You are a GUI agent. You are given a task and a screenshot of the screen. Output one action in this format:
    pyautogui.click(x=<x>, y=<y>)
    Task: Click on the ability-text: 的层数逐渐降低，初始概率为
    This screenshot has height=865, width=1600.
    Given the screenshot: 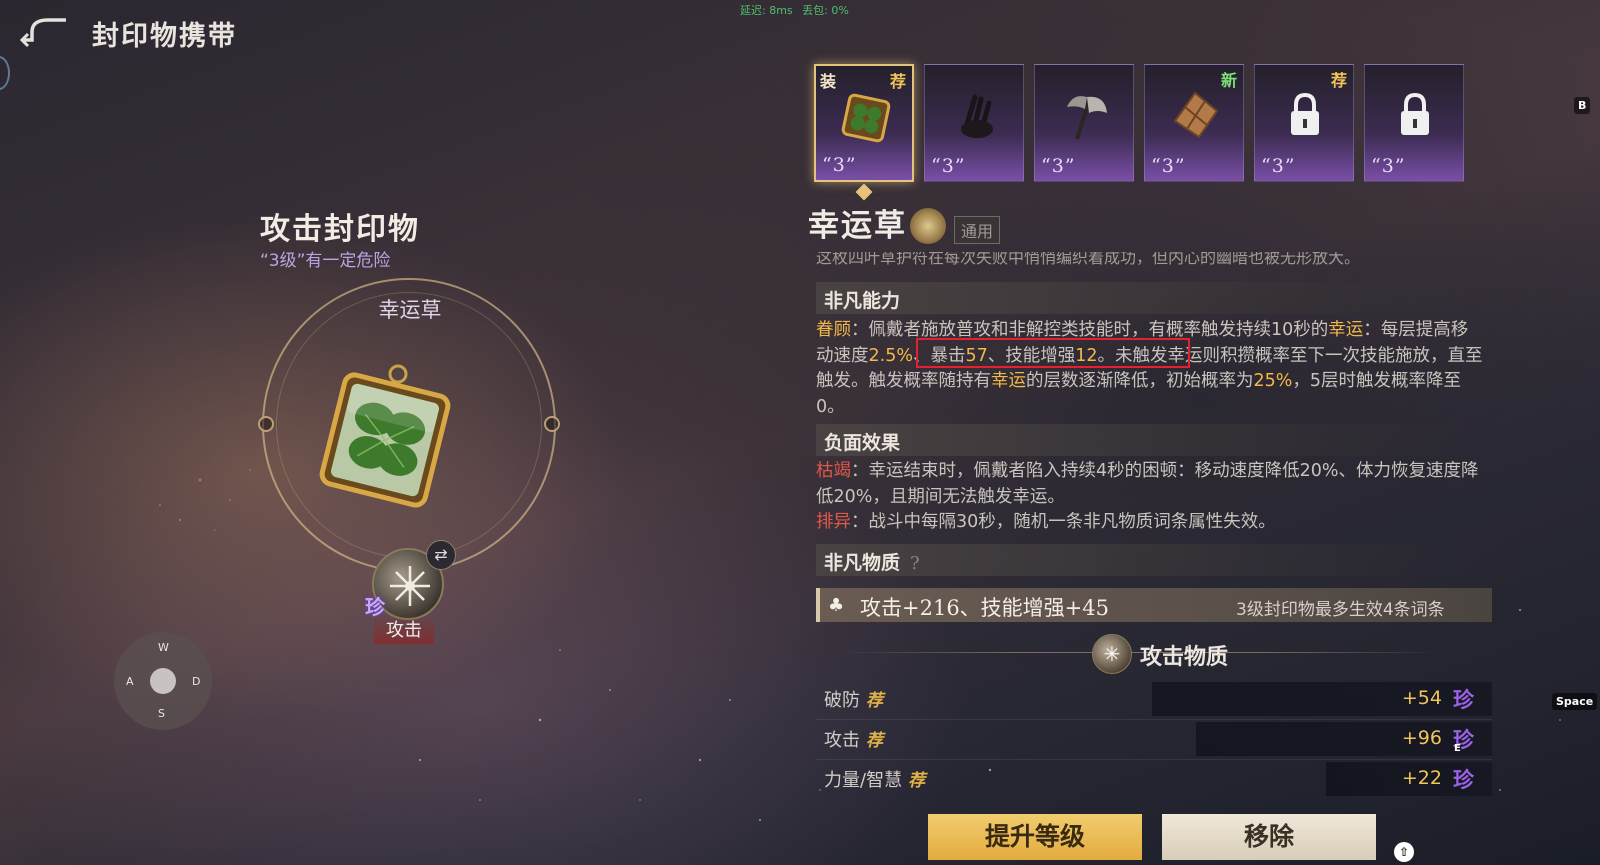 What is the action you would take?
    pyautogui.click(x=1140, y=381)
    